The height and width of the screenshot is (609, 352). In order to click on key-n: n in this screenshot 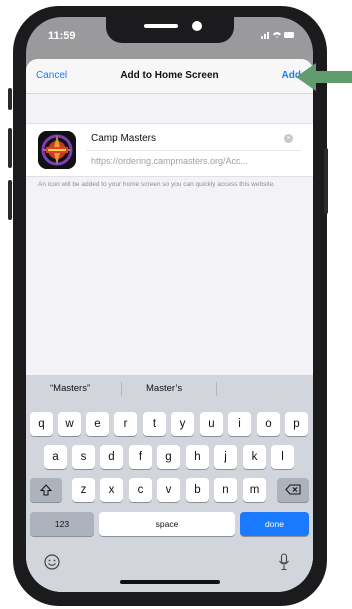, I will do `click(225, 490)`.